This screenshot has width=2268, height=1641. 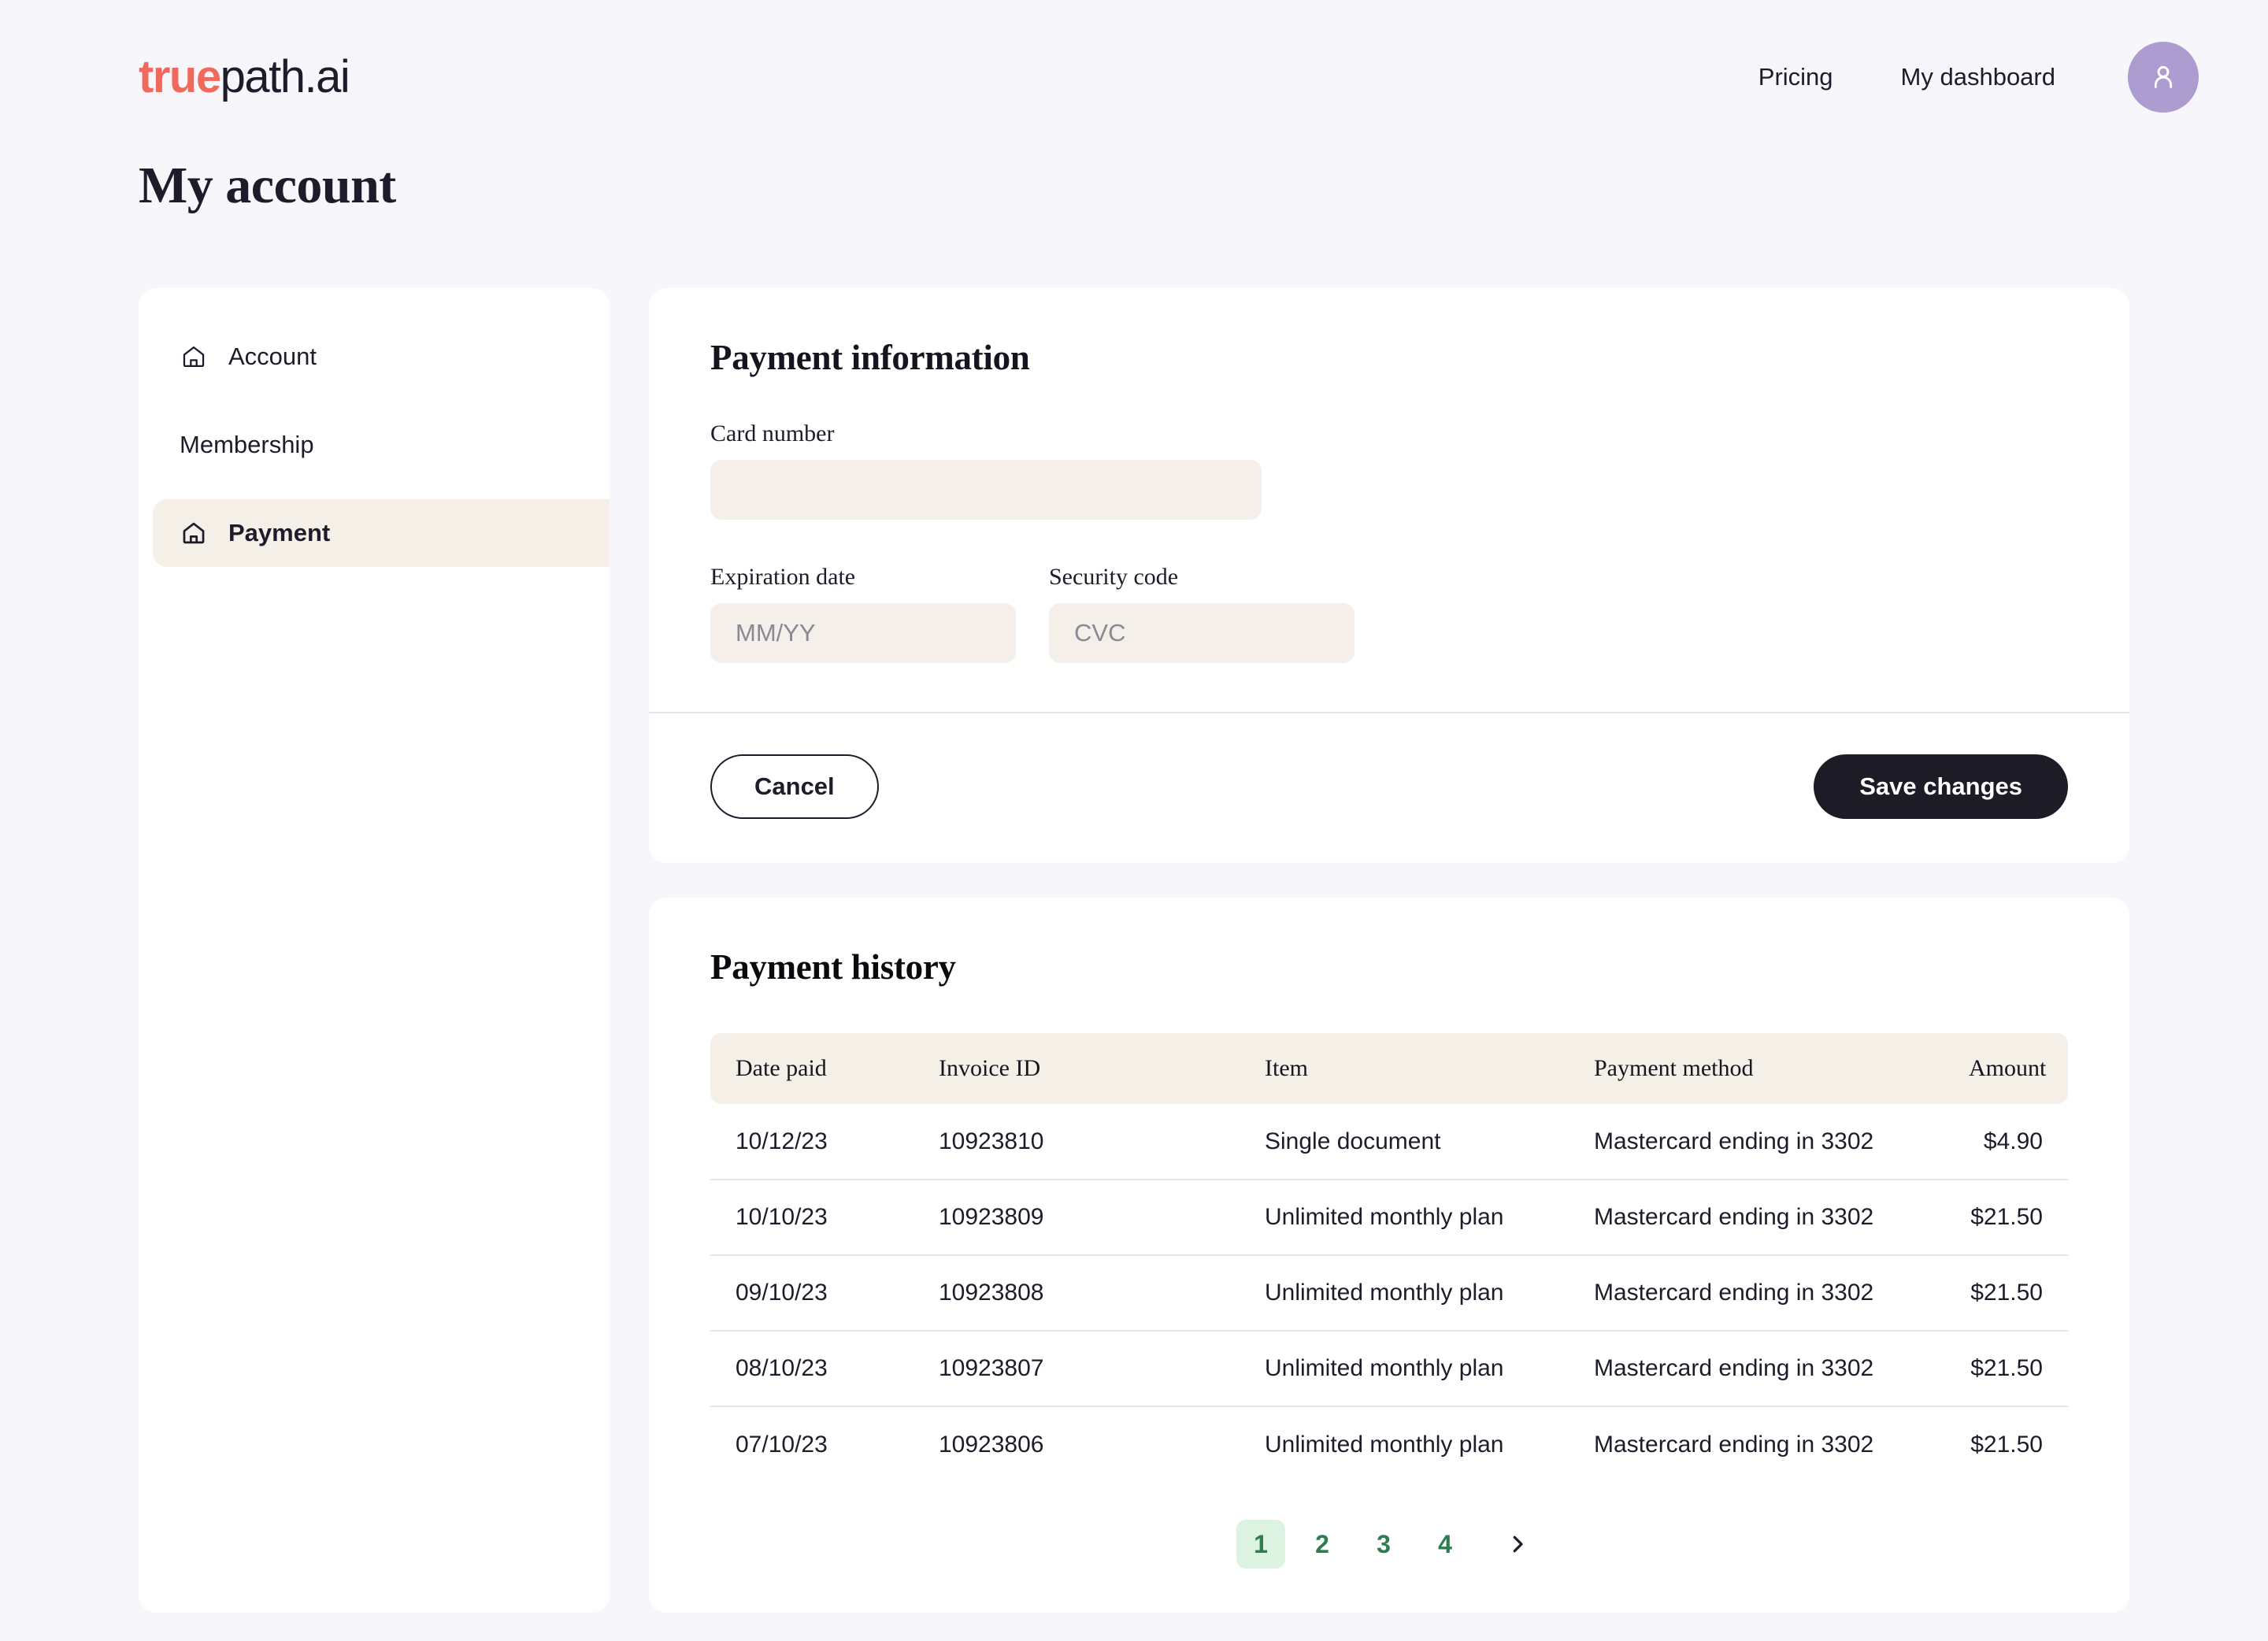 I want to click on page-title: My account, so click(x=267, y=185).